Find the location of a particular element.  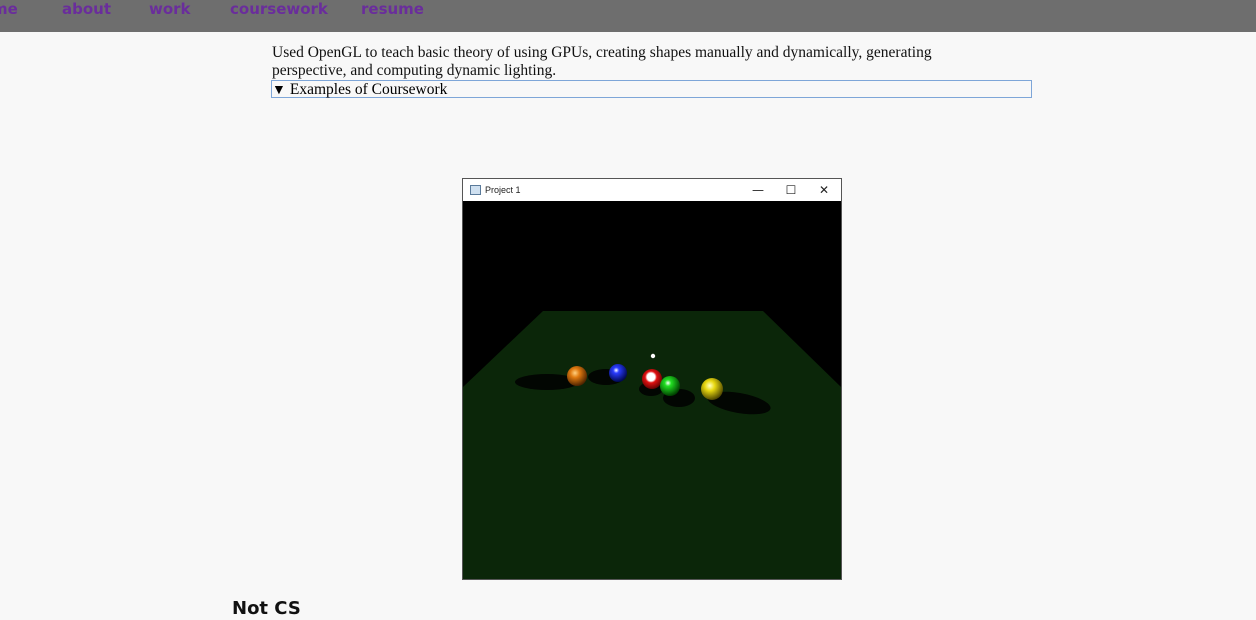

window-title: Project 1 is located at coordinates (503, 190).